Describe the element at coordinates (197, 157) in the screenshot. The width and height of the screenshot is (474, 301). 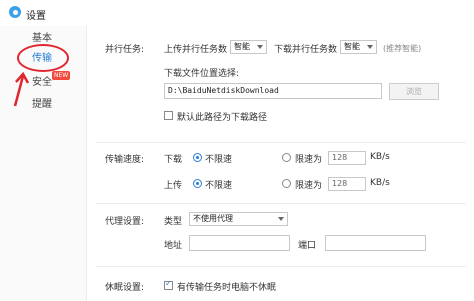
I see `download-unlimited-radio` at that location.